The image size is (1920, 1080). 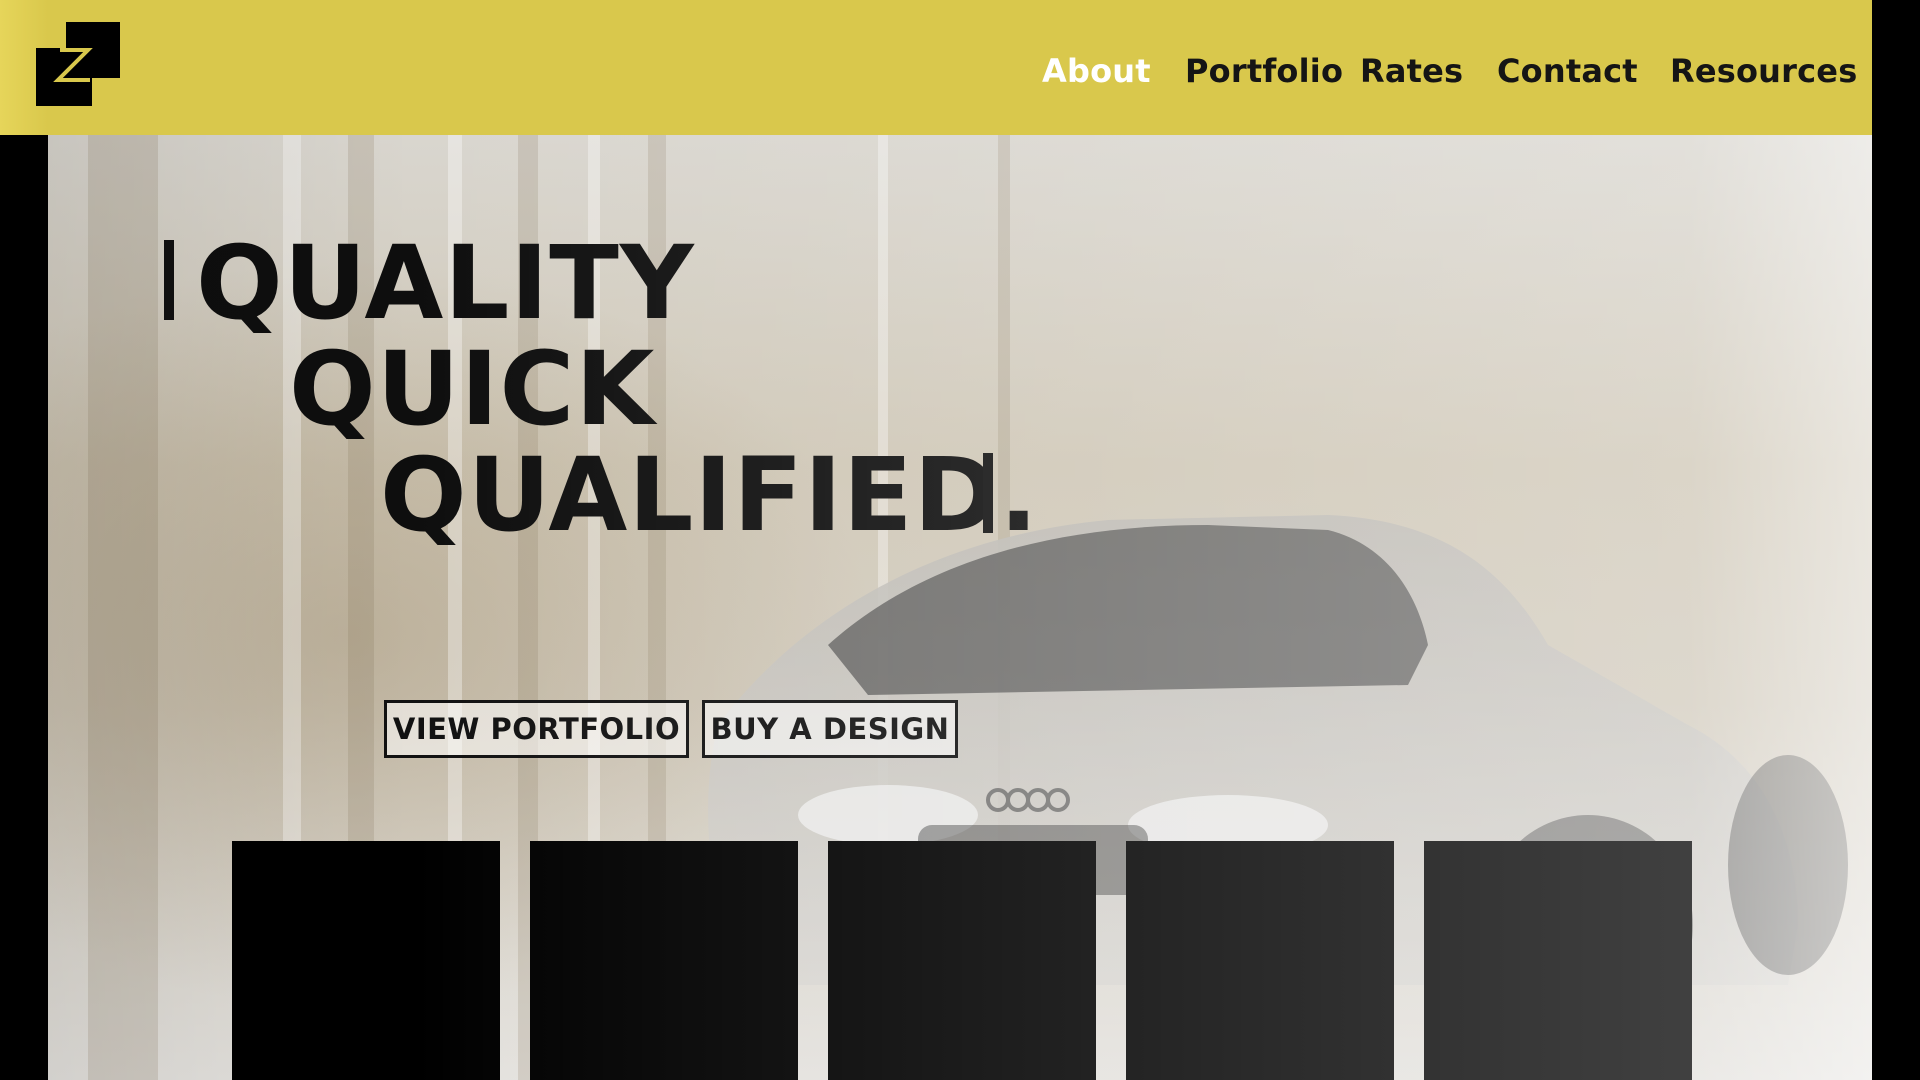 I want to click on main-nav: About Portfolio Rates Contact Resources, so click(x=936, y=76).